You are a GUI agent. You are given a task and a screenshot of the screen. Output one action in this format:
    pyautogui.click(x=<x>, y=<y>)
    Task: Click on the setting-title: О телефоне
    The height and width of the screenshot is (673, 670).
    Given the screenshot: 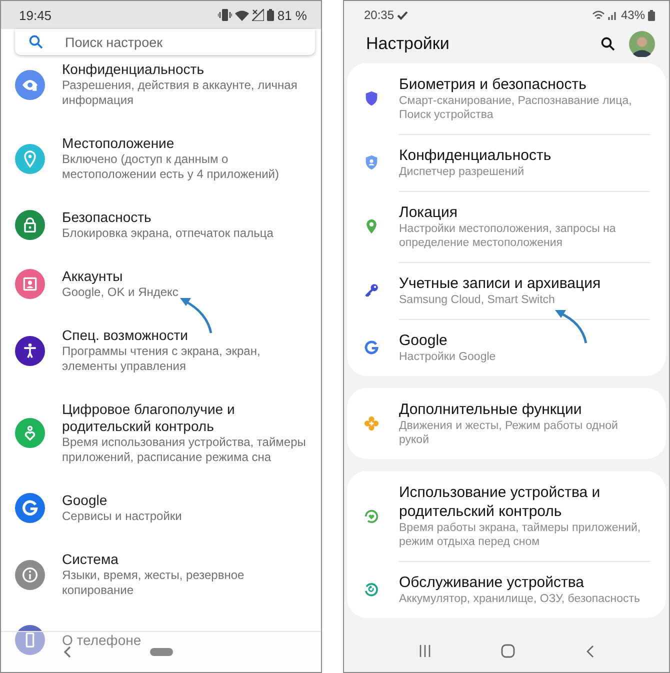 What is the action you would take?
    pyautogui.click(x=102, y=640)
    